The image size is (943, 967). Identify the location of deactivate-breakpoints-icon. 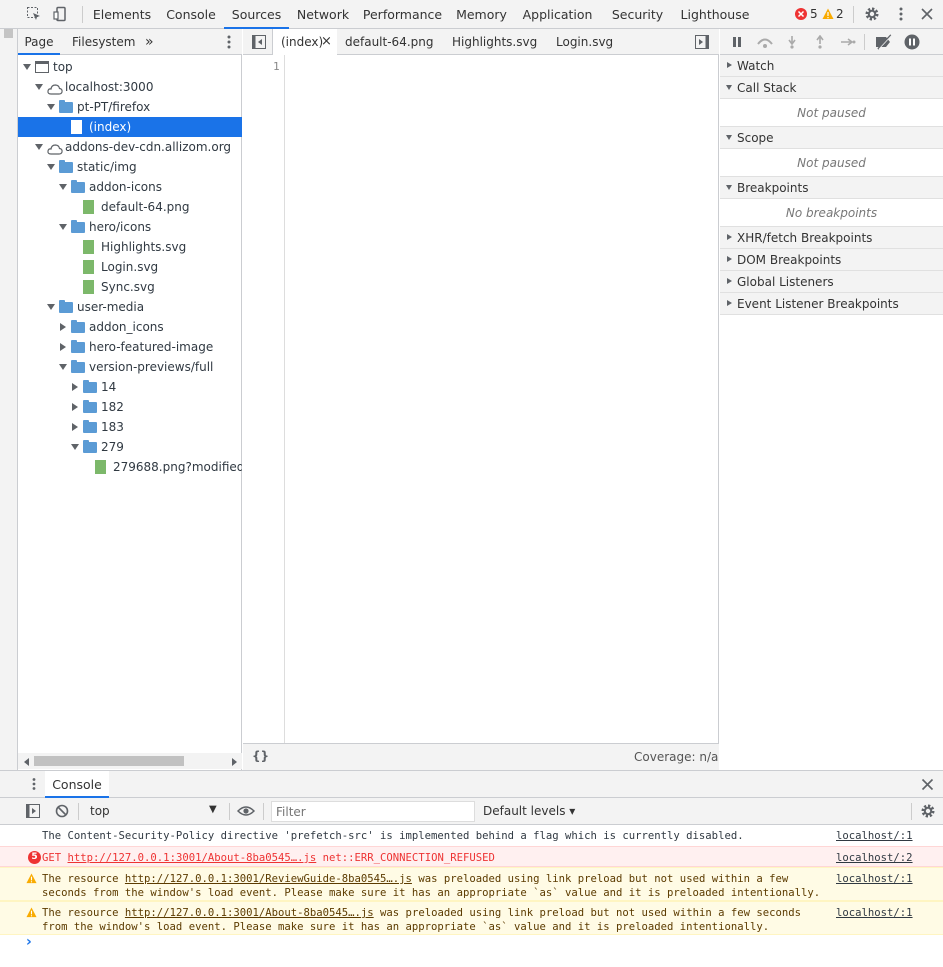
(884, 42).